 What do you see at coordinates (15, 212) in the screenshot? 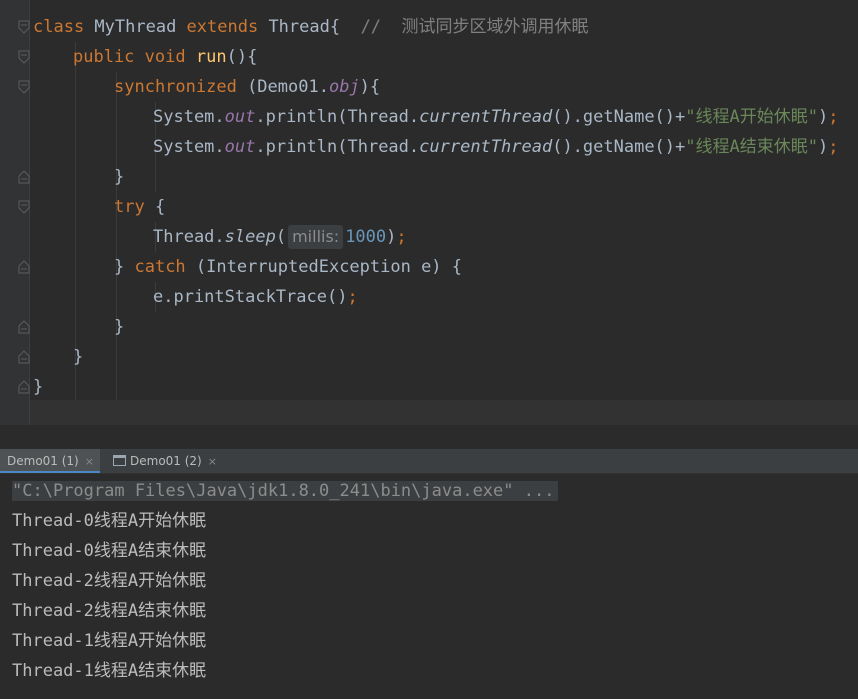
I see `editor-gutter` at bounding box center [15, 212].